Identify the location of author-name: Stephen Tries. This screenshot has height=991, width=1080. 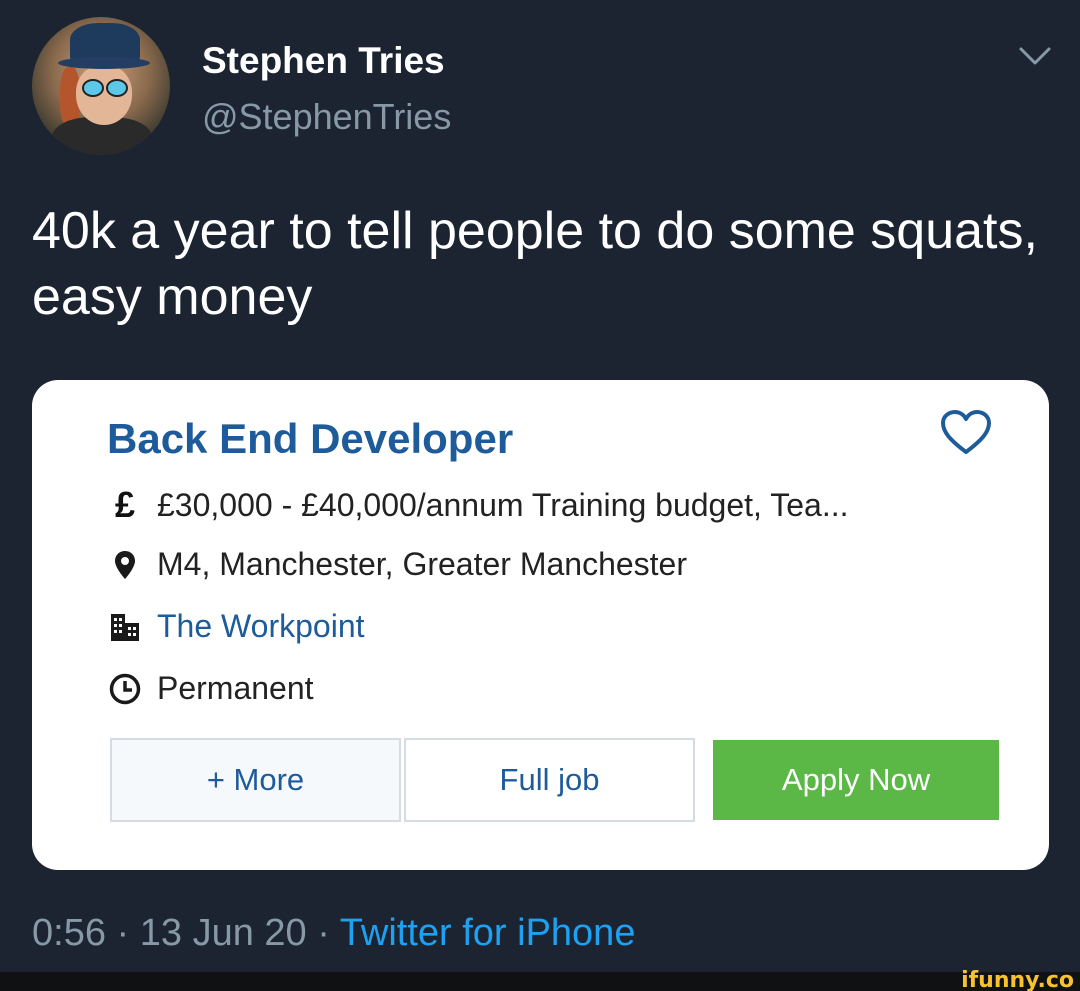
(323, 61).